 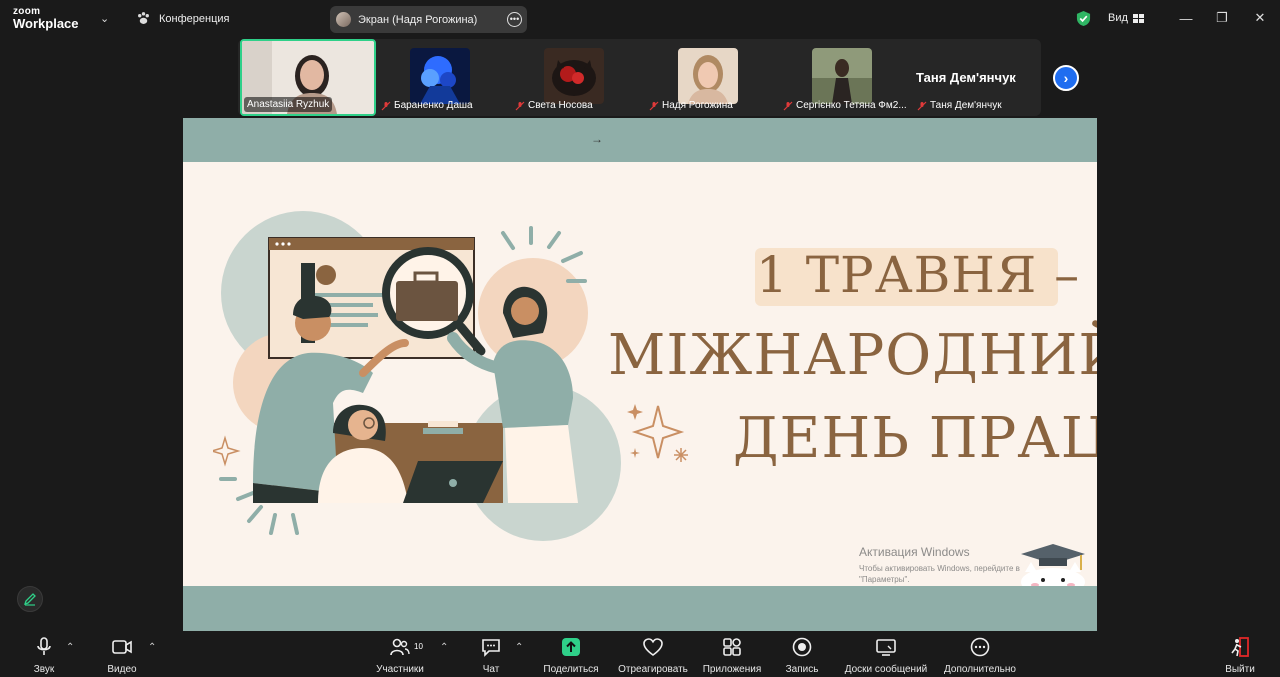 I want to click on heart-icon, so click(x=653, y=647).